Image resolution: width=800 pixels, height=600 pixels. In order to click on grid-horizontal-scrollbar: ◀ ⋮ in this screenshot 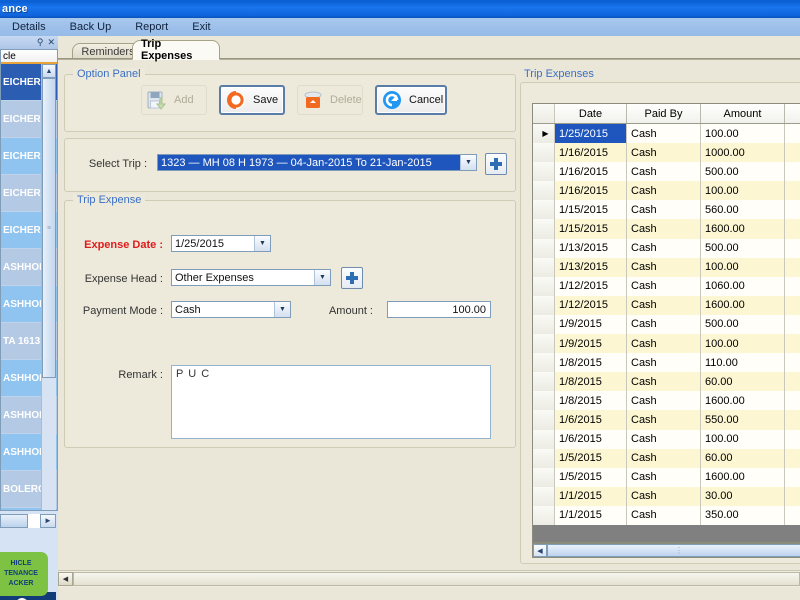, I will do `click(666, 550)`.